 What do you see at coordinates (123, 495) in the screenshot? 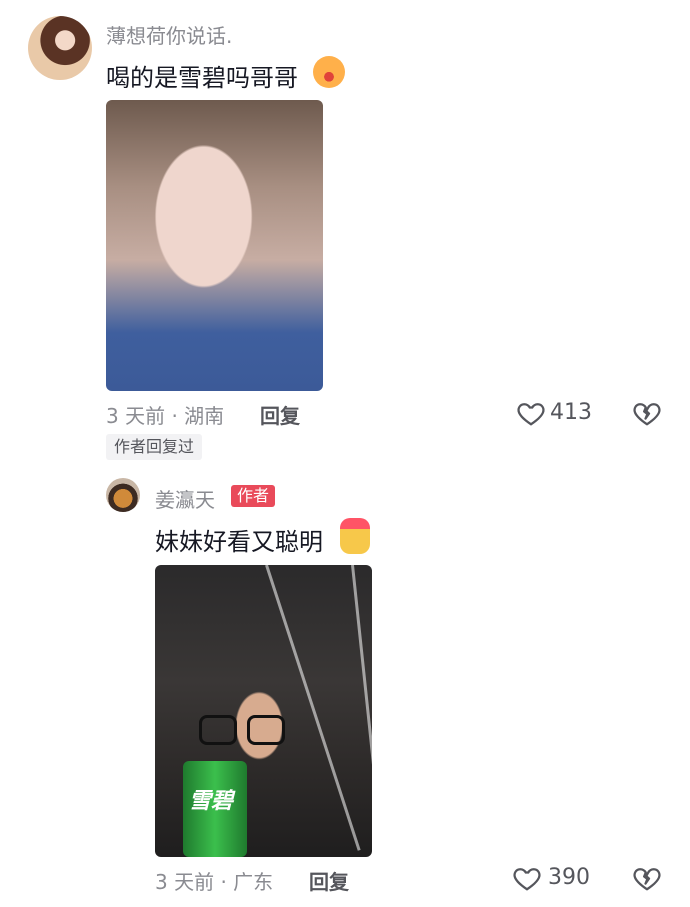
I see `author-avatar` at bounding box center [123, 495].